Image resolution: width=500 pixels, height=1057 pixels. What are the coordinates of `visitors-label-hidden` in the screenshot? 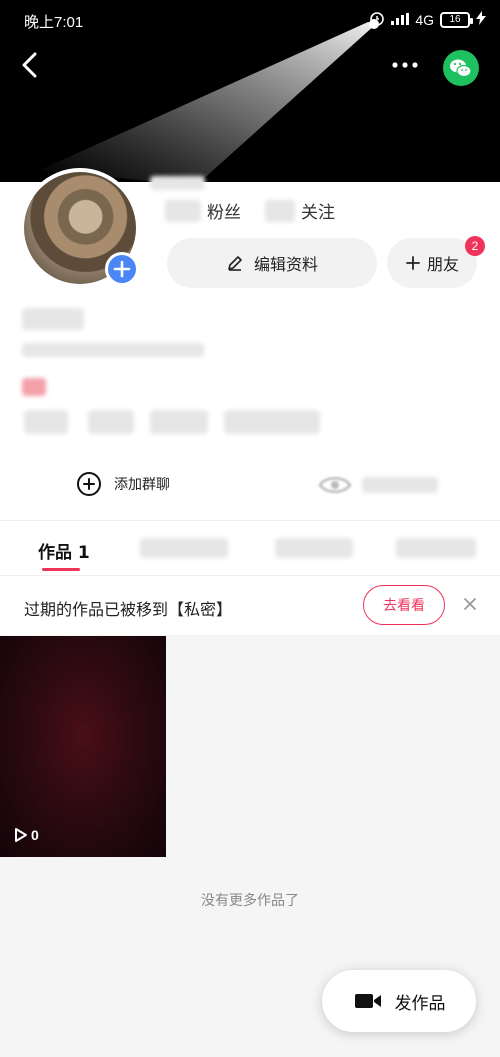 It's located at (400, 485).